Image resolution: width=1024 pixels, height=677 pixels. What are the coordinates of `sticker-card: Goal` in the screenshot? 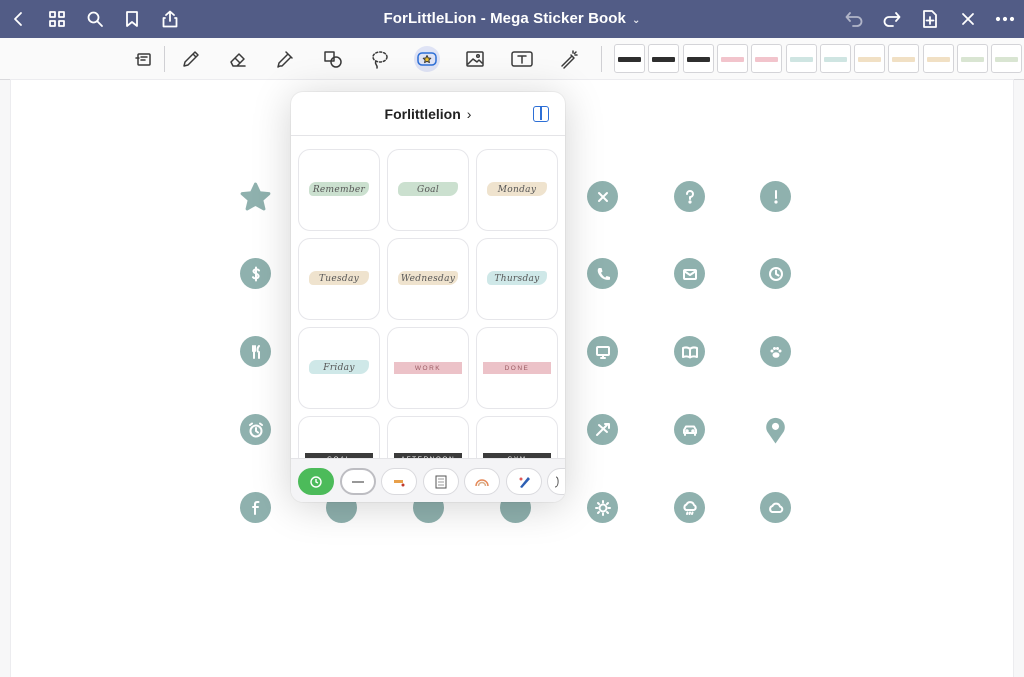 It's located at (428, 190).